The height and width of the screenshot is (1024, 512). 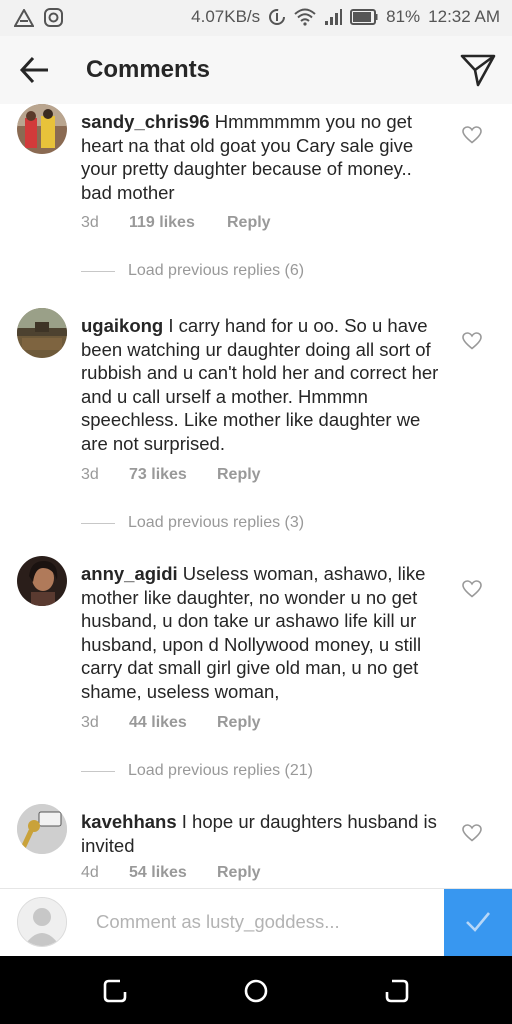 What do you see at coordinates (129, 821) in the screenshot?
I see `comment-username: kavehhans` at bounding box center [129, 821].